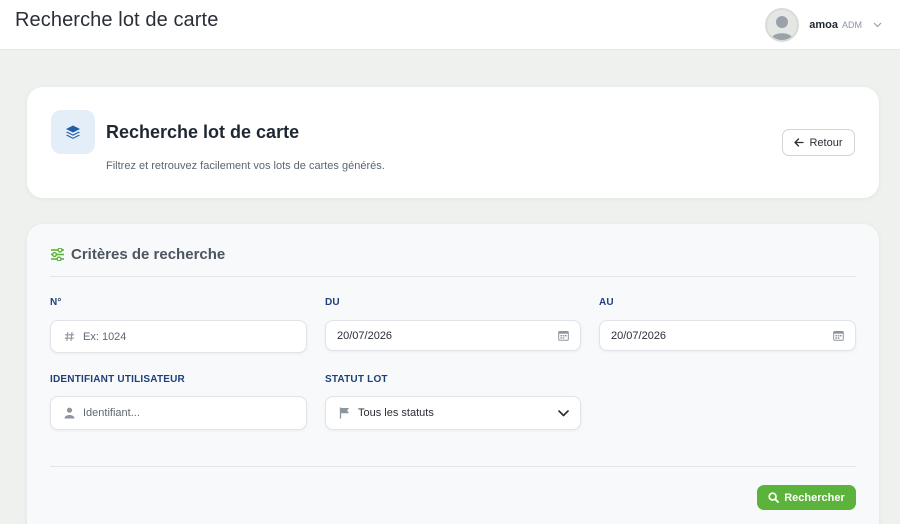 The image size is (900, 524). I want to click on user-menu: amoa ADM, so click(823, 25).